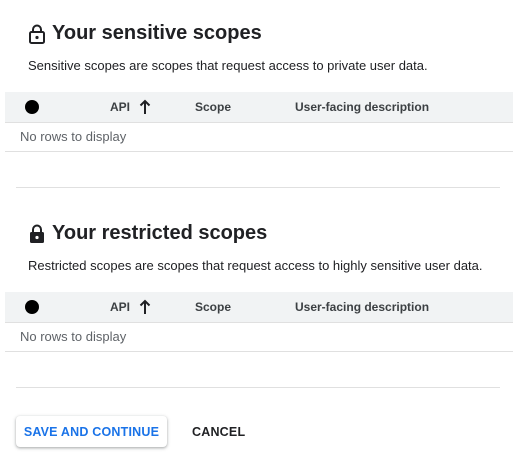  Describe the element at coordinates (218, 431) in the screenshot. I see `cancel-button: CANCEL` at that location.